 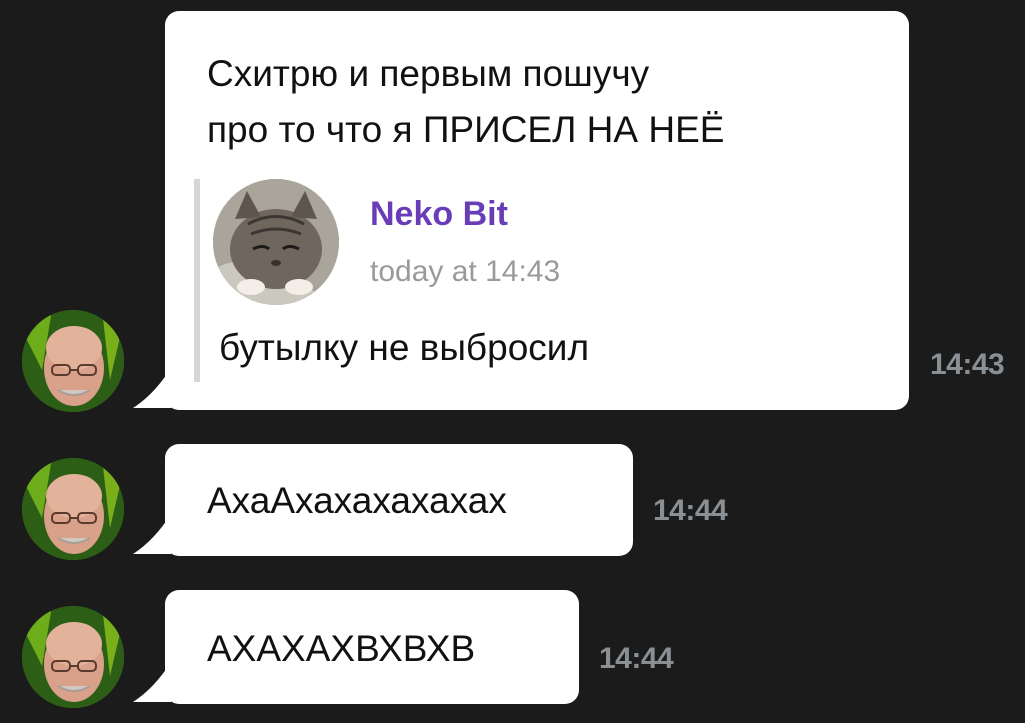 What do you see at coordinates (439, 214) in the screenshot?
I see `reply-author-name: Neko Bit` at bounding box center [439, 214].